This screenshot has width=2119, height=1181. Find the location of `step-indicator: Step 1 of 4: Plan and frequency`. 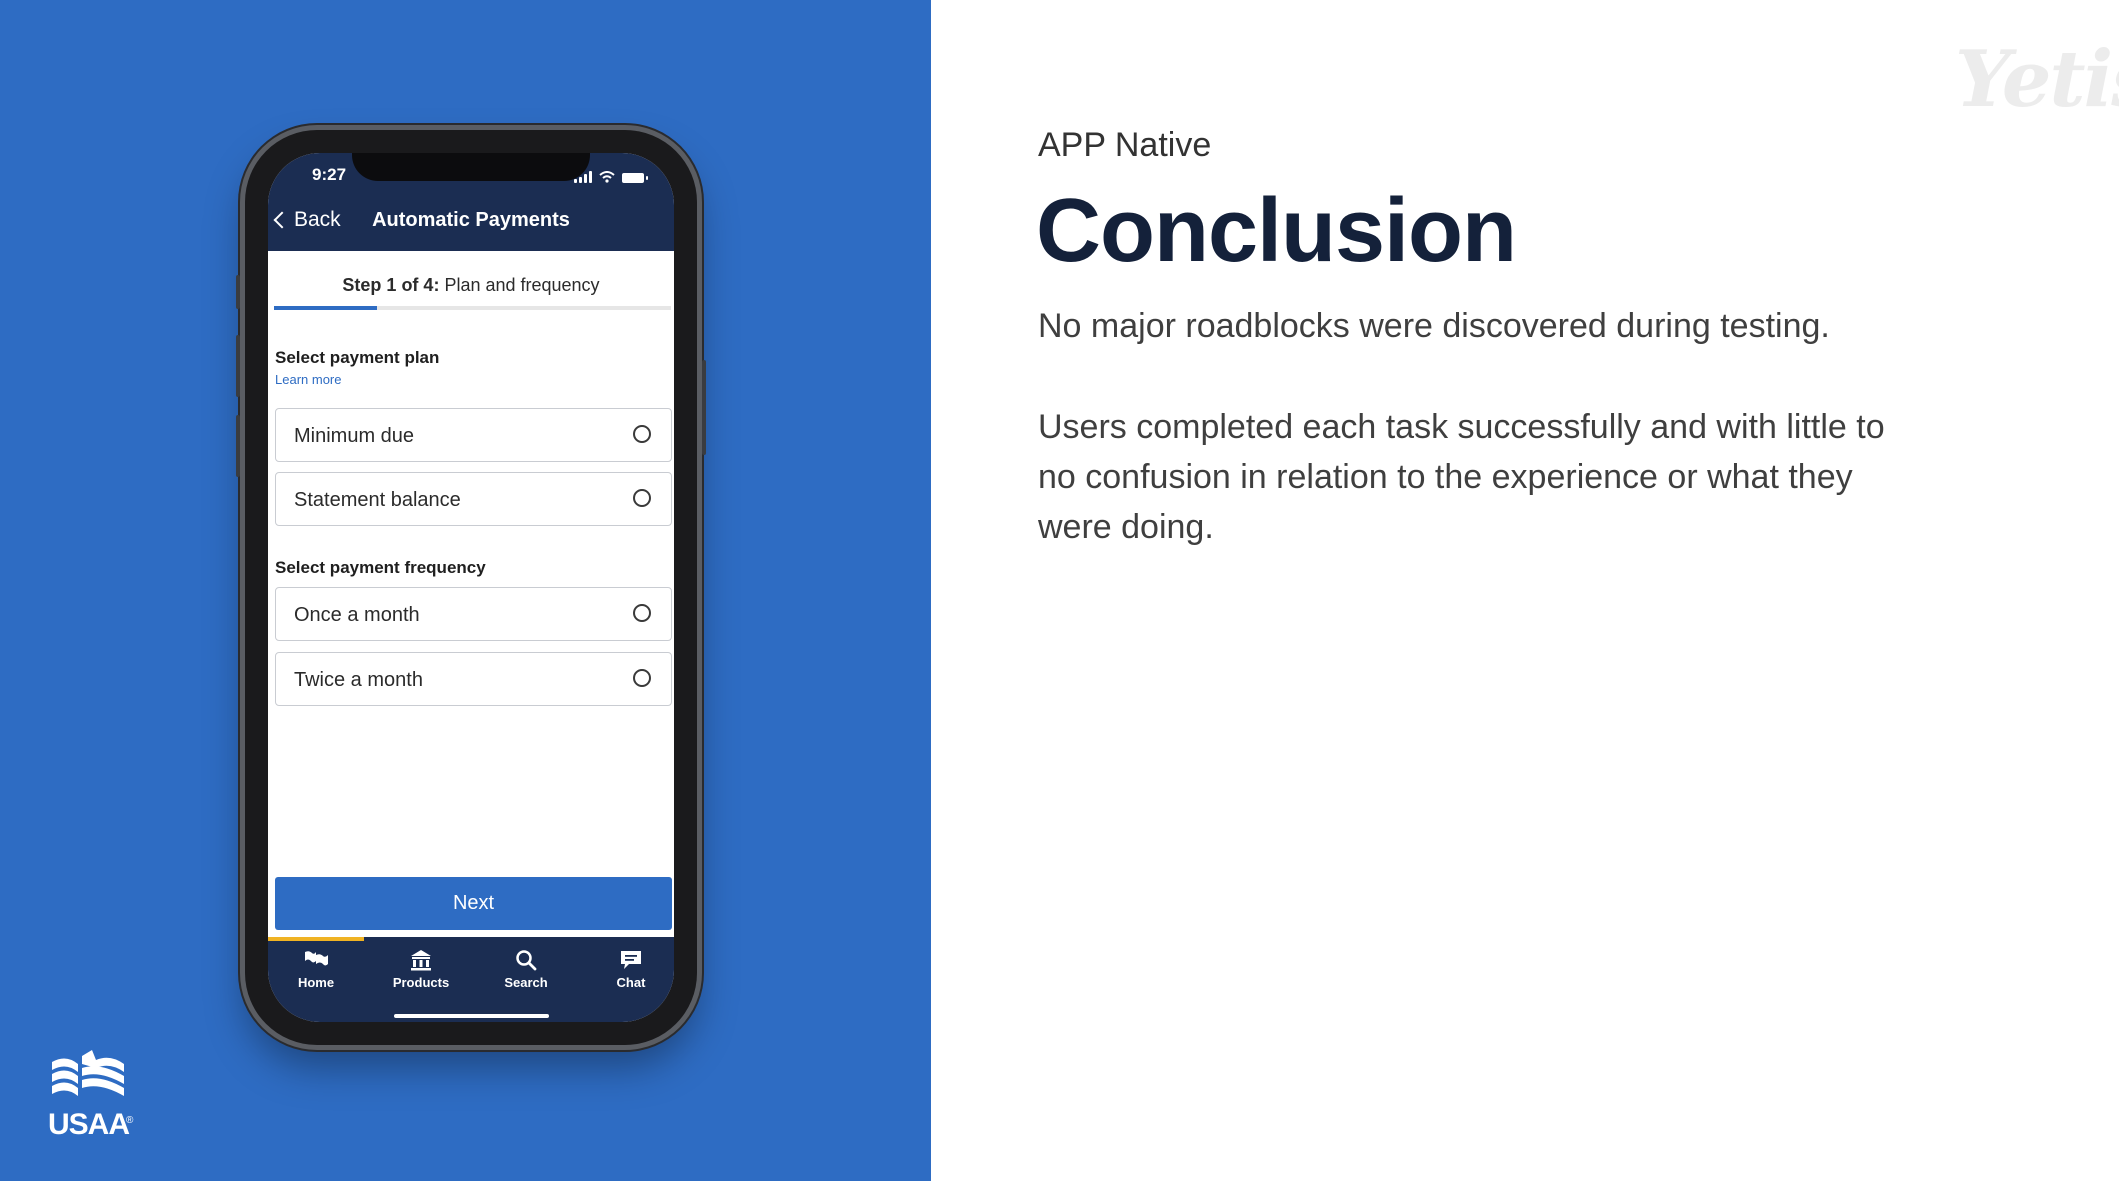

step-indicator: Step 1 of 4: Plan and frequency is located at coordinates (471, 285).